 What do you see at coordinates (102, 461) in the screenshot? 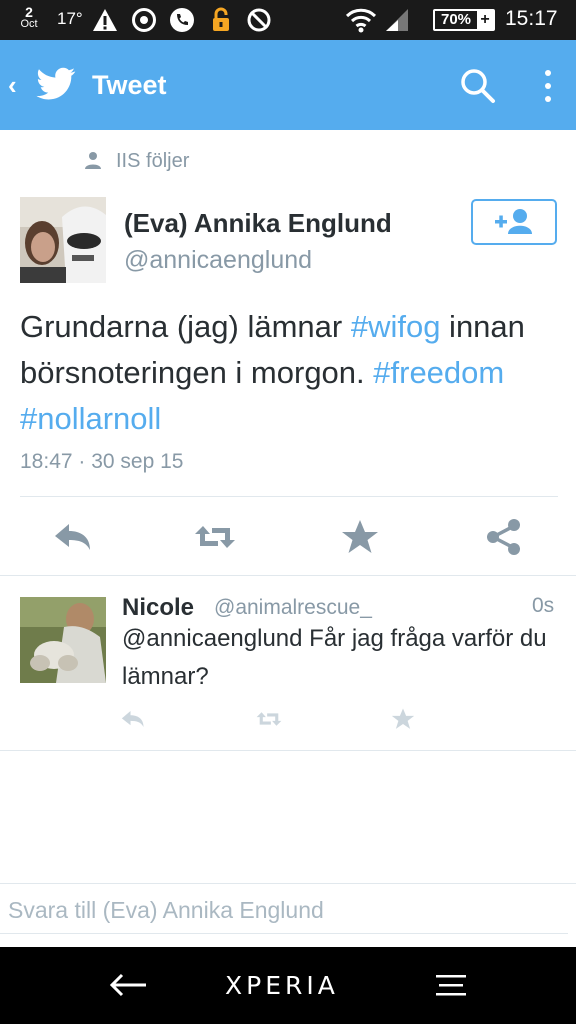
I see `tweet-timestamp: 18:47 · 30 sep 15` at bounding box center [102, 461].